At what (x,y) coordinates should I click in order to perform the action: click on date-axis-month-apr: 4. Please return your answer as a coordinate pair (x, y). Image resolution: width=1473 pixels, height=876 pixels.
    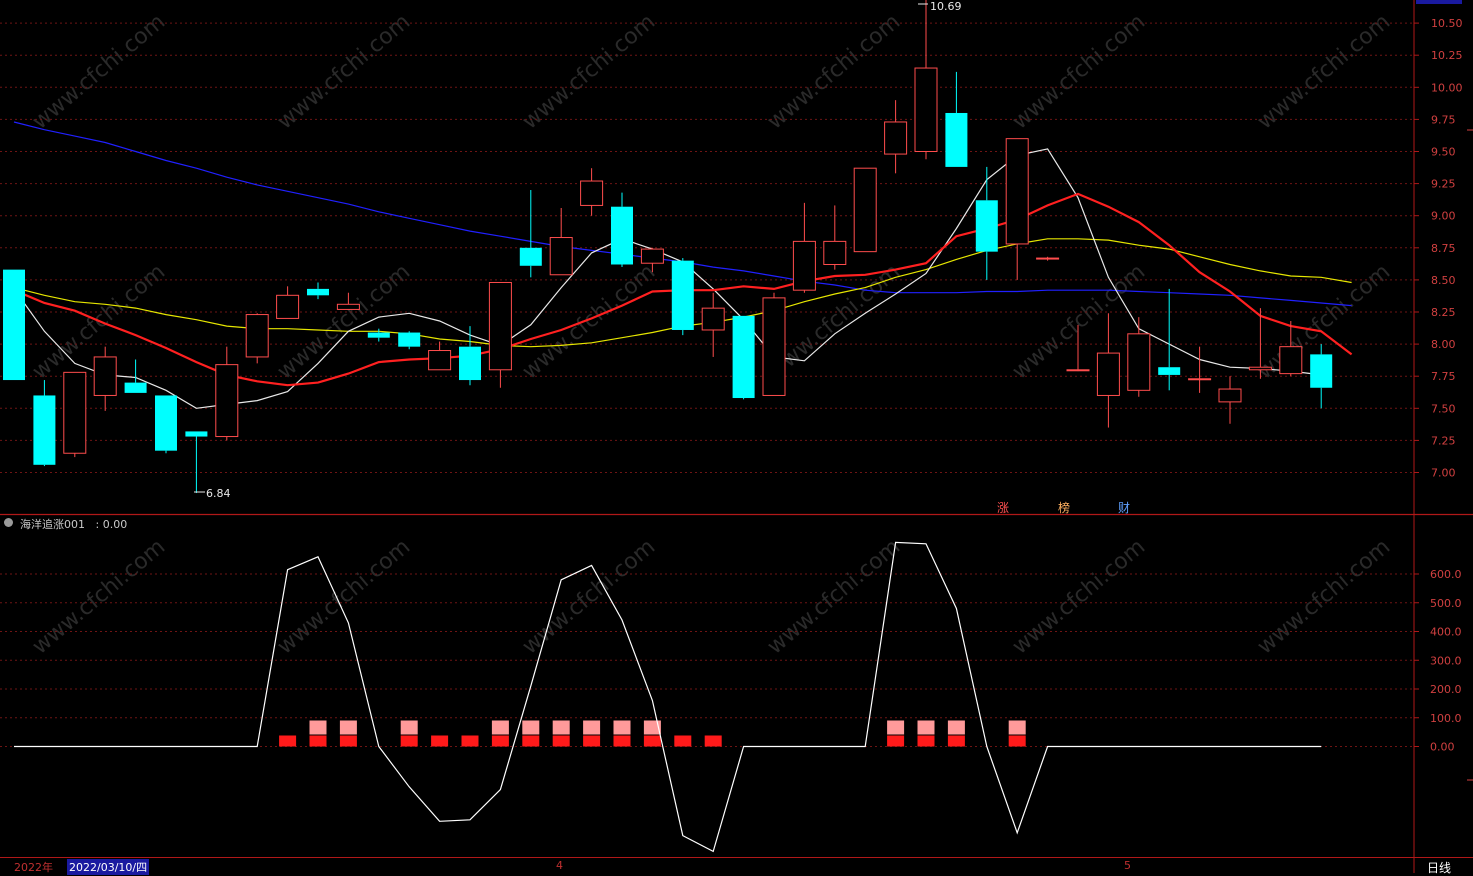
    Looking at the image, I should click on (559, 865).